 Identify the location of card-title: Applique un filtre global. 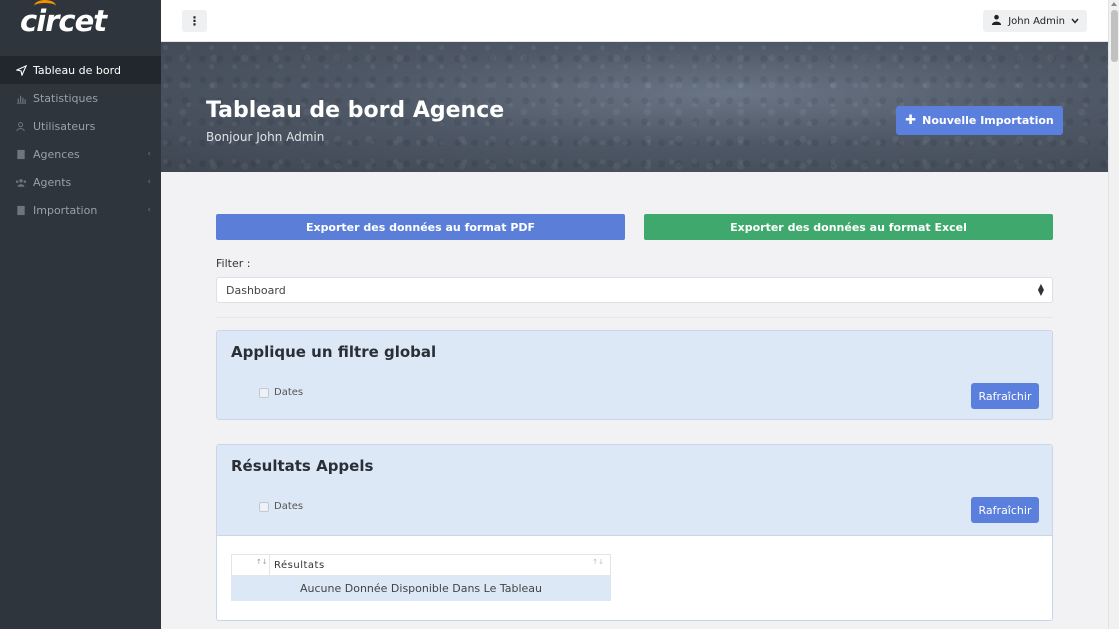
(334, 352).